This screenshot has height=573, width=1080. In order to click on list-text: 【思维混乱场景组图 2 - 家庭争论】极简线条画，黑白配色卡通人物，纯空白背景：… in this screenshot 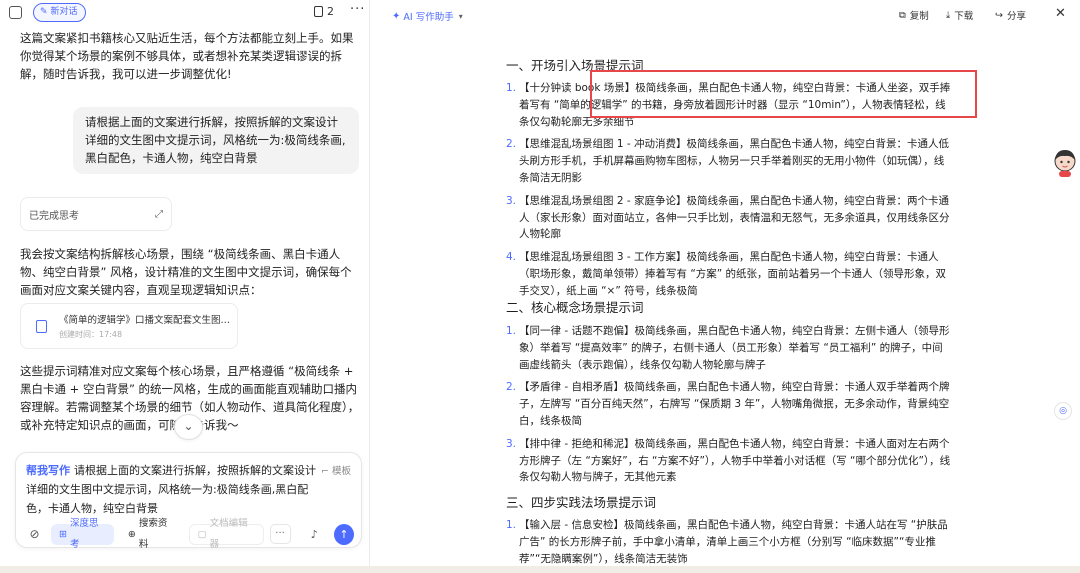, I will do `click(734, 217)`.